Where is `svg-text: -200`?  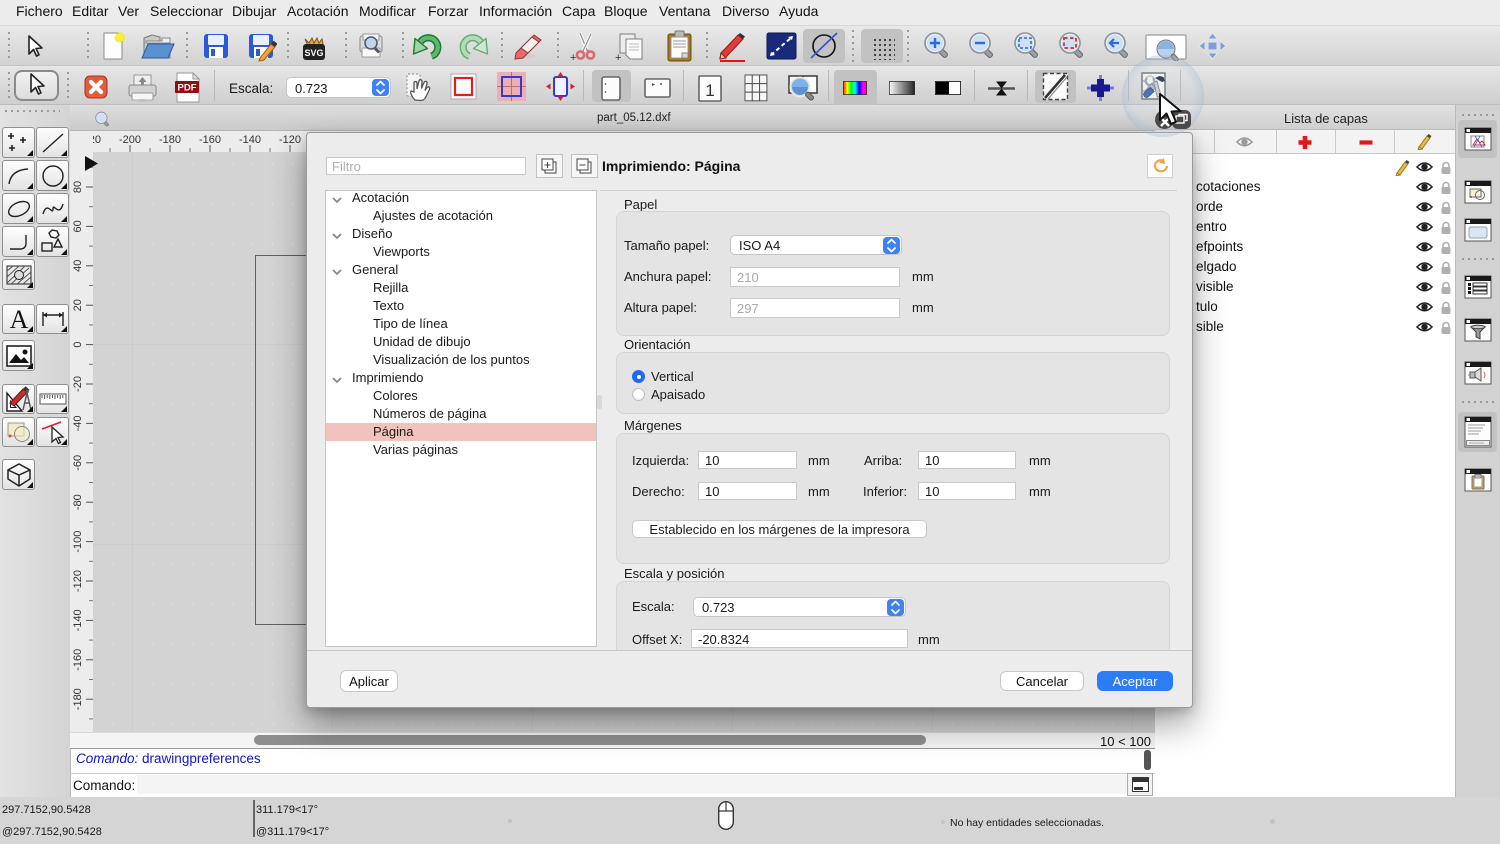 svg-text: -200 is located at coordinates (130, 140).